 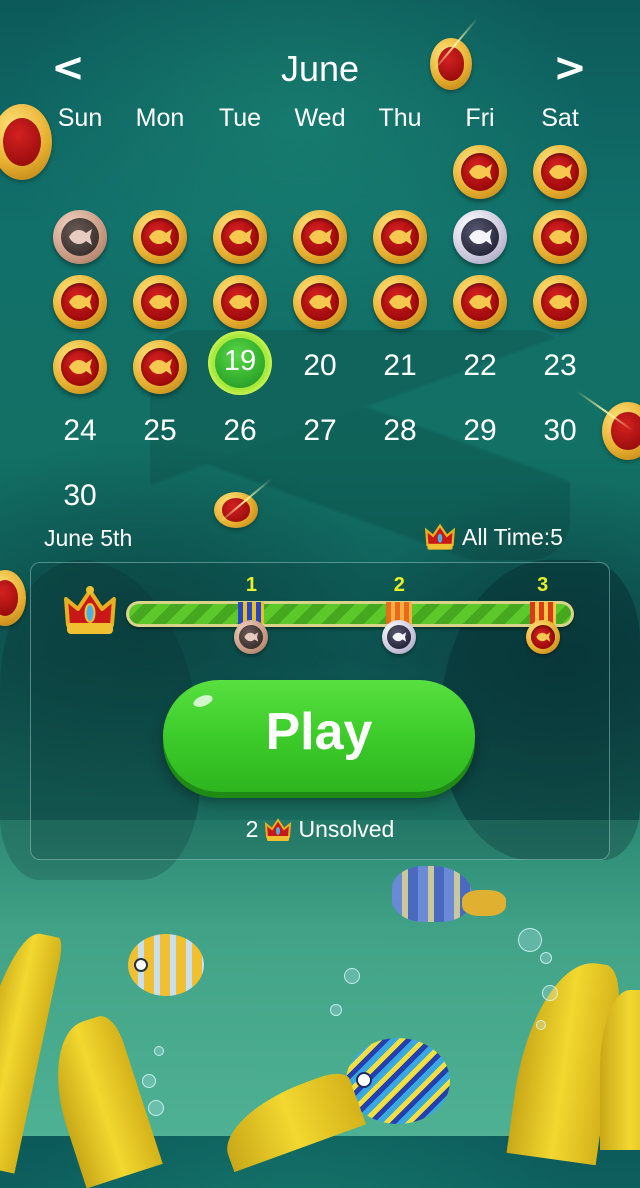 I want to click on day-number: 23, so click(x=560, y=365).